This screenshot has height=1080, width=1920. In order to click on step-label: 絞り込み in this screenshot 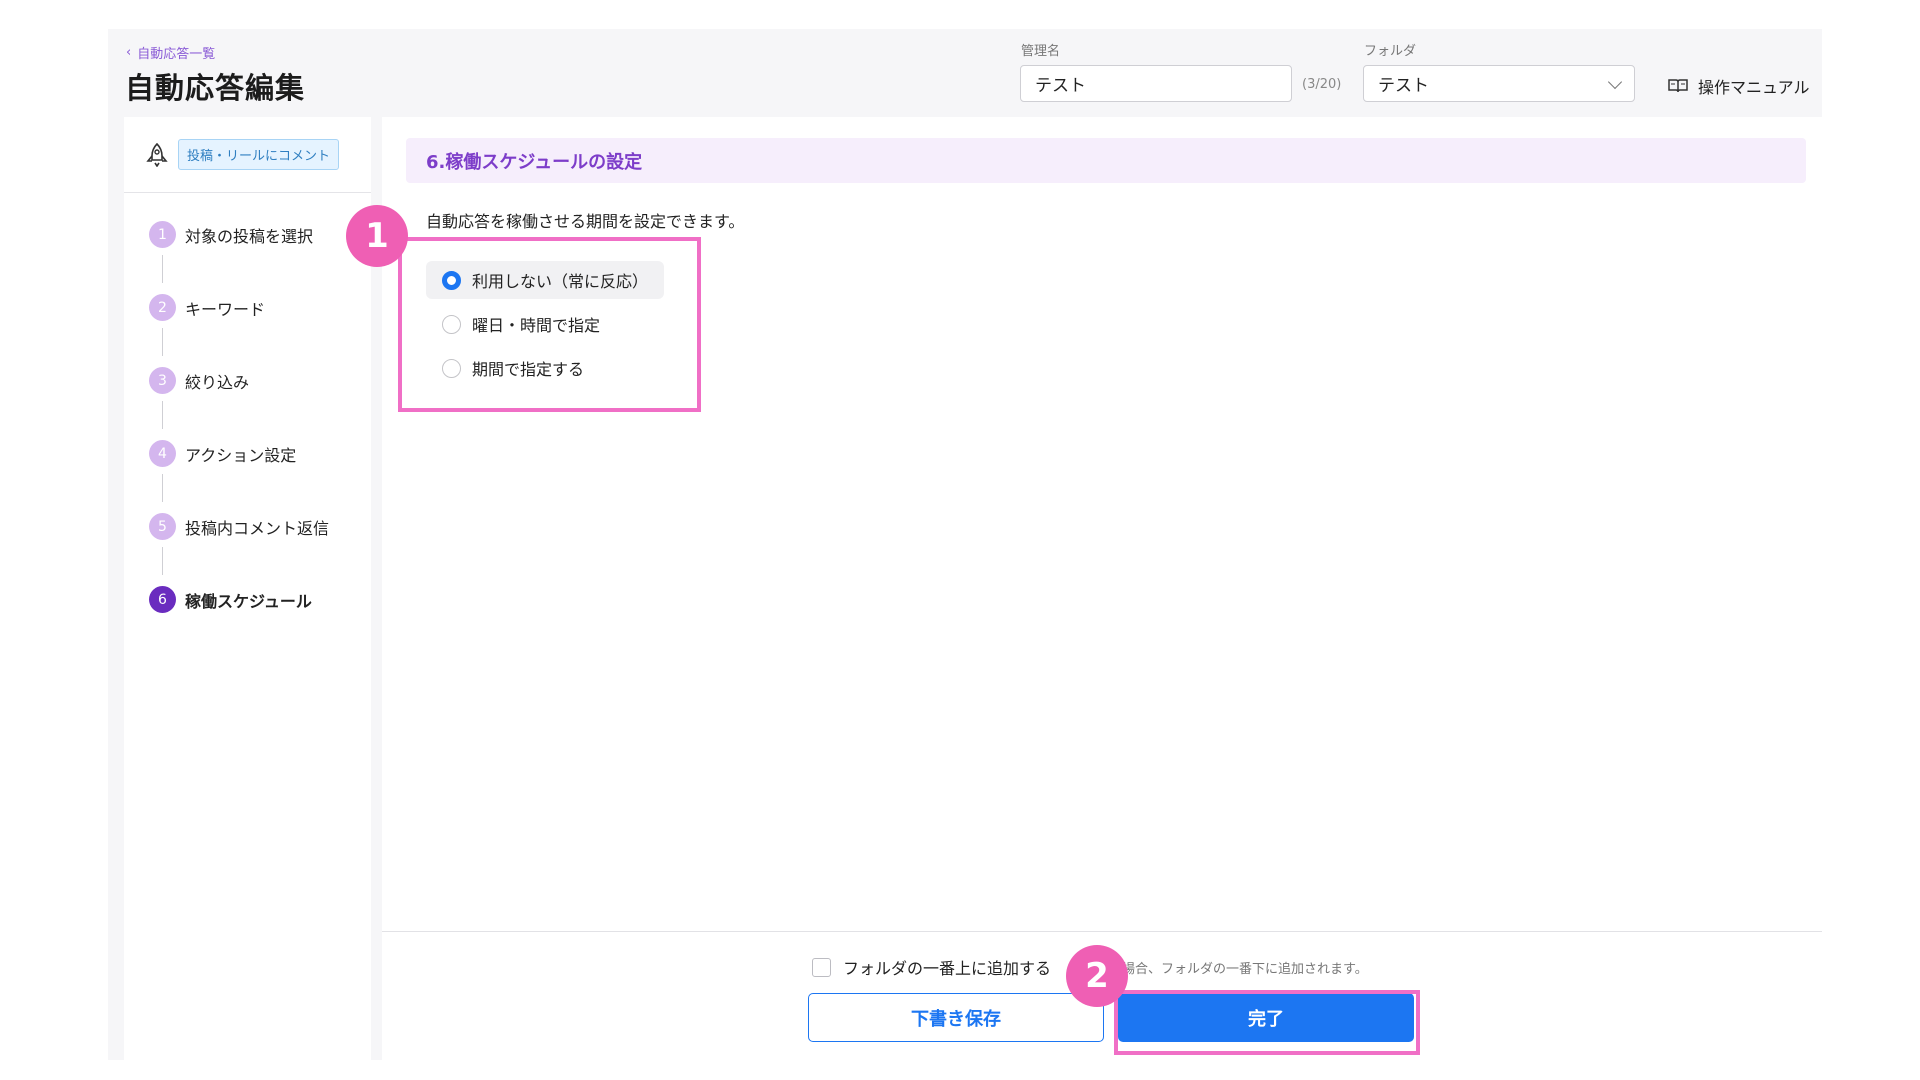, I will do `click(217, 382)`.